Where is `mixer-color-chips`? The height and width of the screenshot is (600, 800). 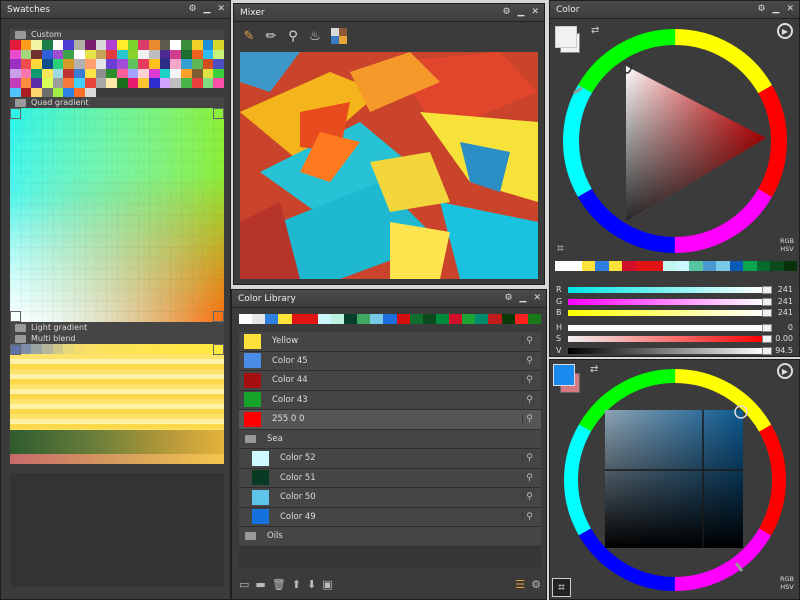 mixer-color-chips is located at coordinates (339, 36).